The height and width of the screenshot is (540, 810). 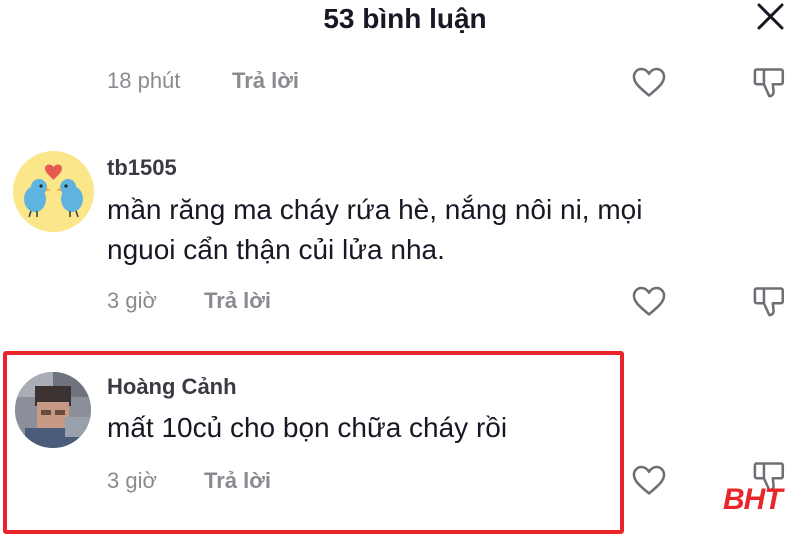 What do you see at coordinates (172, 387) in the screenshot?
I see `comment-username: Hoàng Cảnh` at bounding box center [172, 387].